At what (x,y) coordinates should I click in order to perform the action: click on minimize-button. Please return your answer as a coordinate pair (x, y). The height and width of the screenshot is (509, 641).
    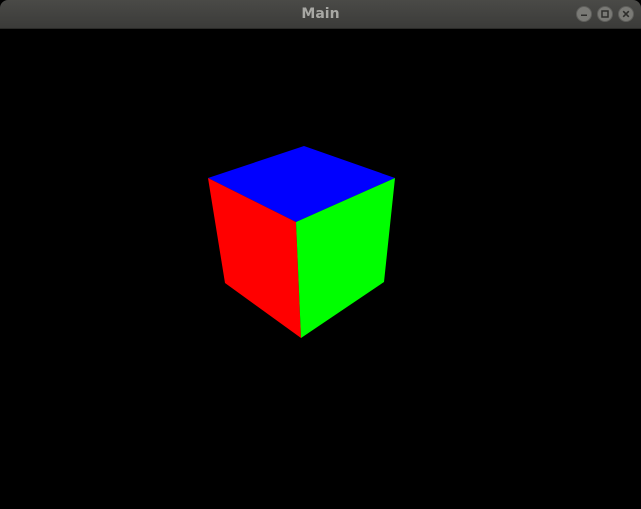
    Looking at the image, I should click on (584, 14).